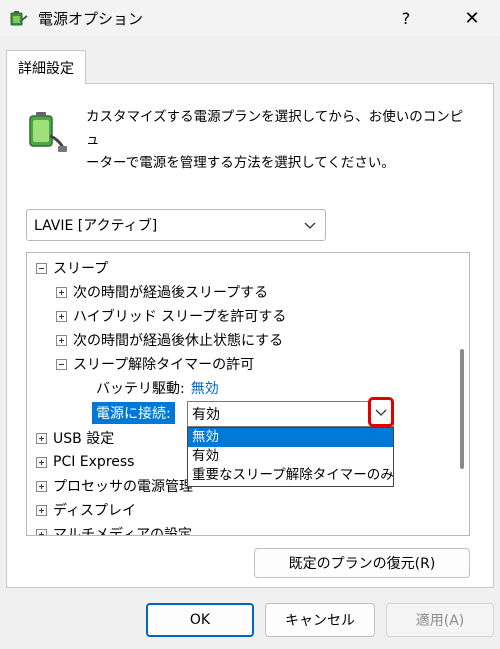 This screenshot has height=649, width=500. Describe the element at coordinates (291, 475) in the screenshot. I see `dropdown-option: 重要なスリープ解除タイマーのみ` at that location.